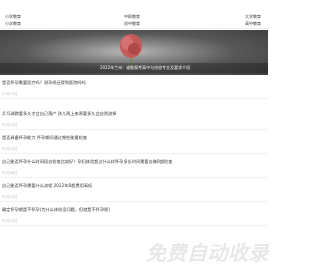 The width and height of the screenshot is (320, 269). I want to click on nav-link-1: 小学教育, so click(13, 16).